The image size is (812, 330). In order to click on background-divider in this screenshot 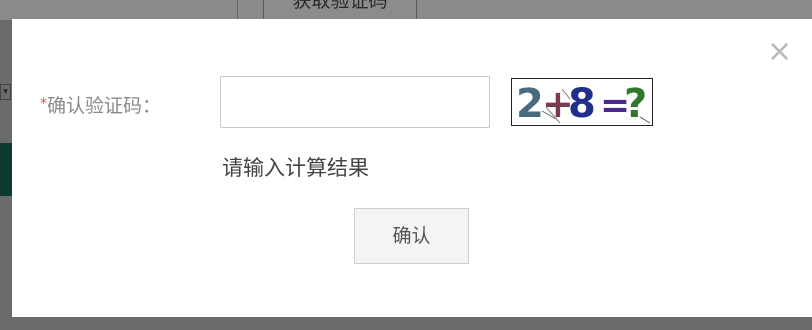, I will do `click(237, 10)`.